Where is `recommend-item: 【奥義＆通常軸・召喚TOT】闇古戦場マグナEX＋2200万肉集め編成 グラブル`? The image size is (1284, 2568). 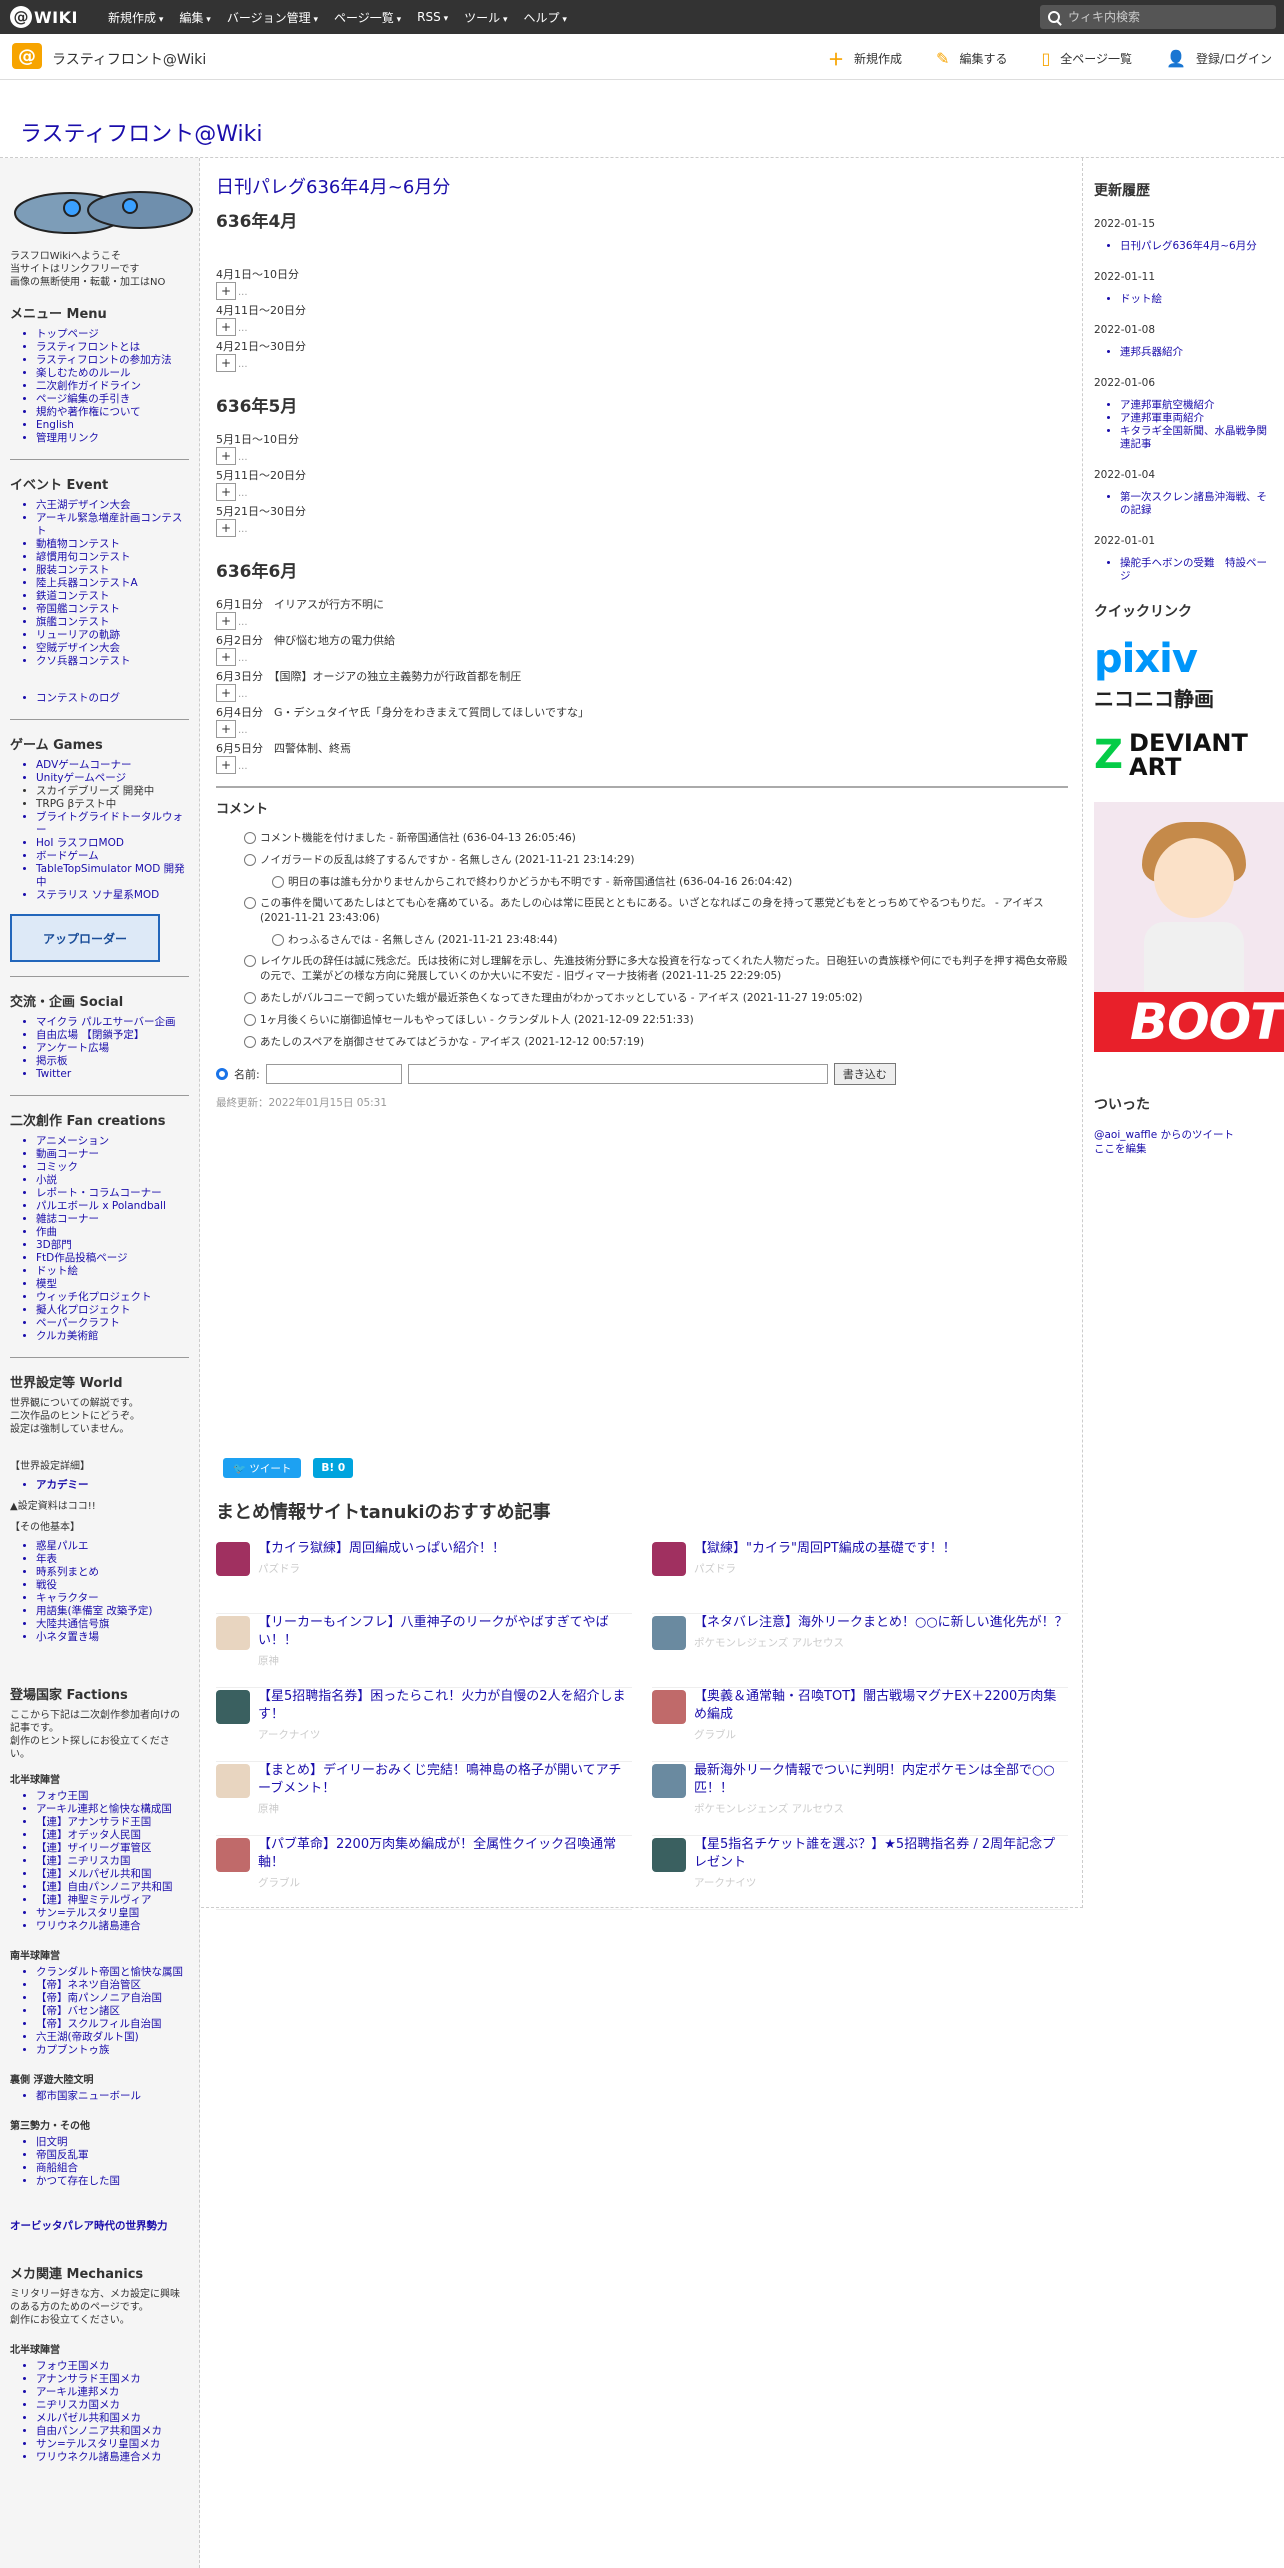
recommend-item: 【奥義＆通常軸・召喚TOT】闇古戦場マグナEX＋2200万肉集め編成 グラブル is located at coordinates (860, 1725).